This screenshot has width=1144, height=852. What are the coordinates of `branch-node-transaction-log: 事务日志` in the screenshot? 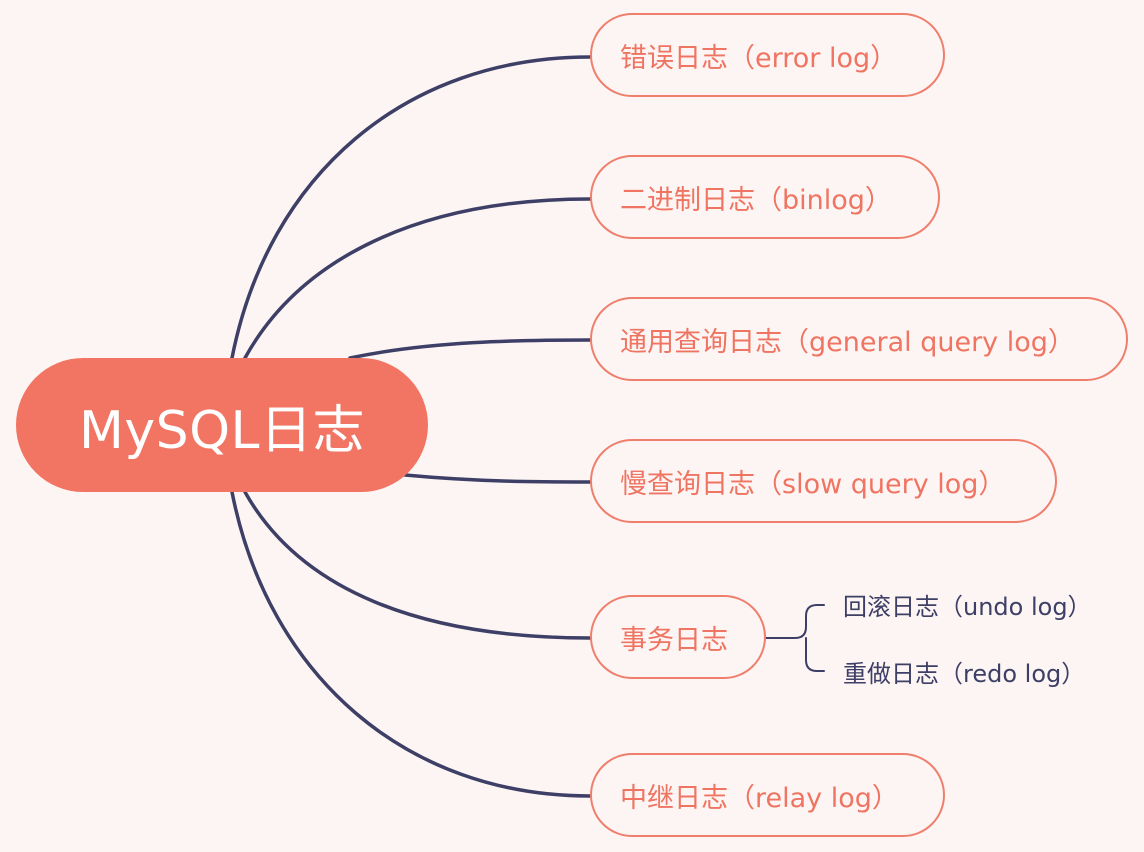 It's located at (678, 637).